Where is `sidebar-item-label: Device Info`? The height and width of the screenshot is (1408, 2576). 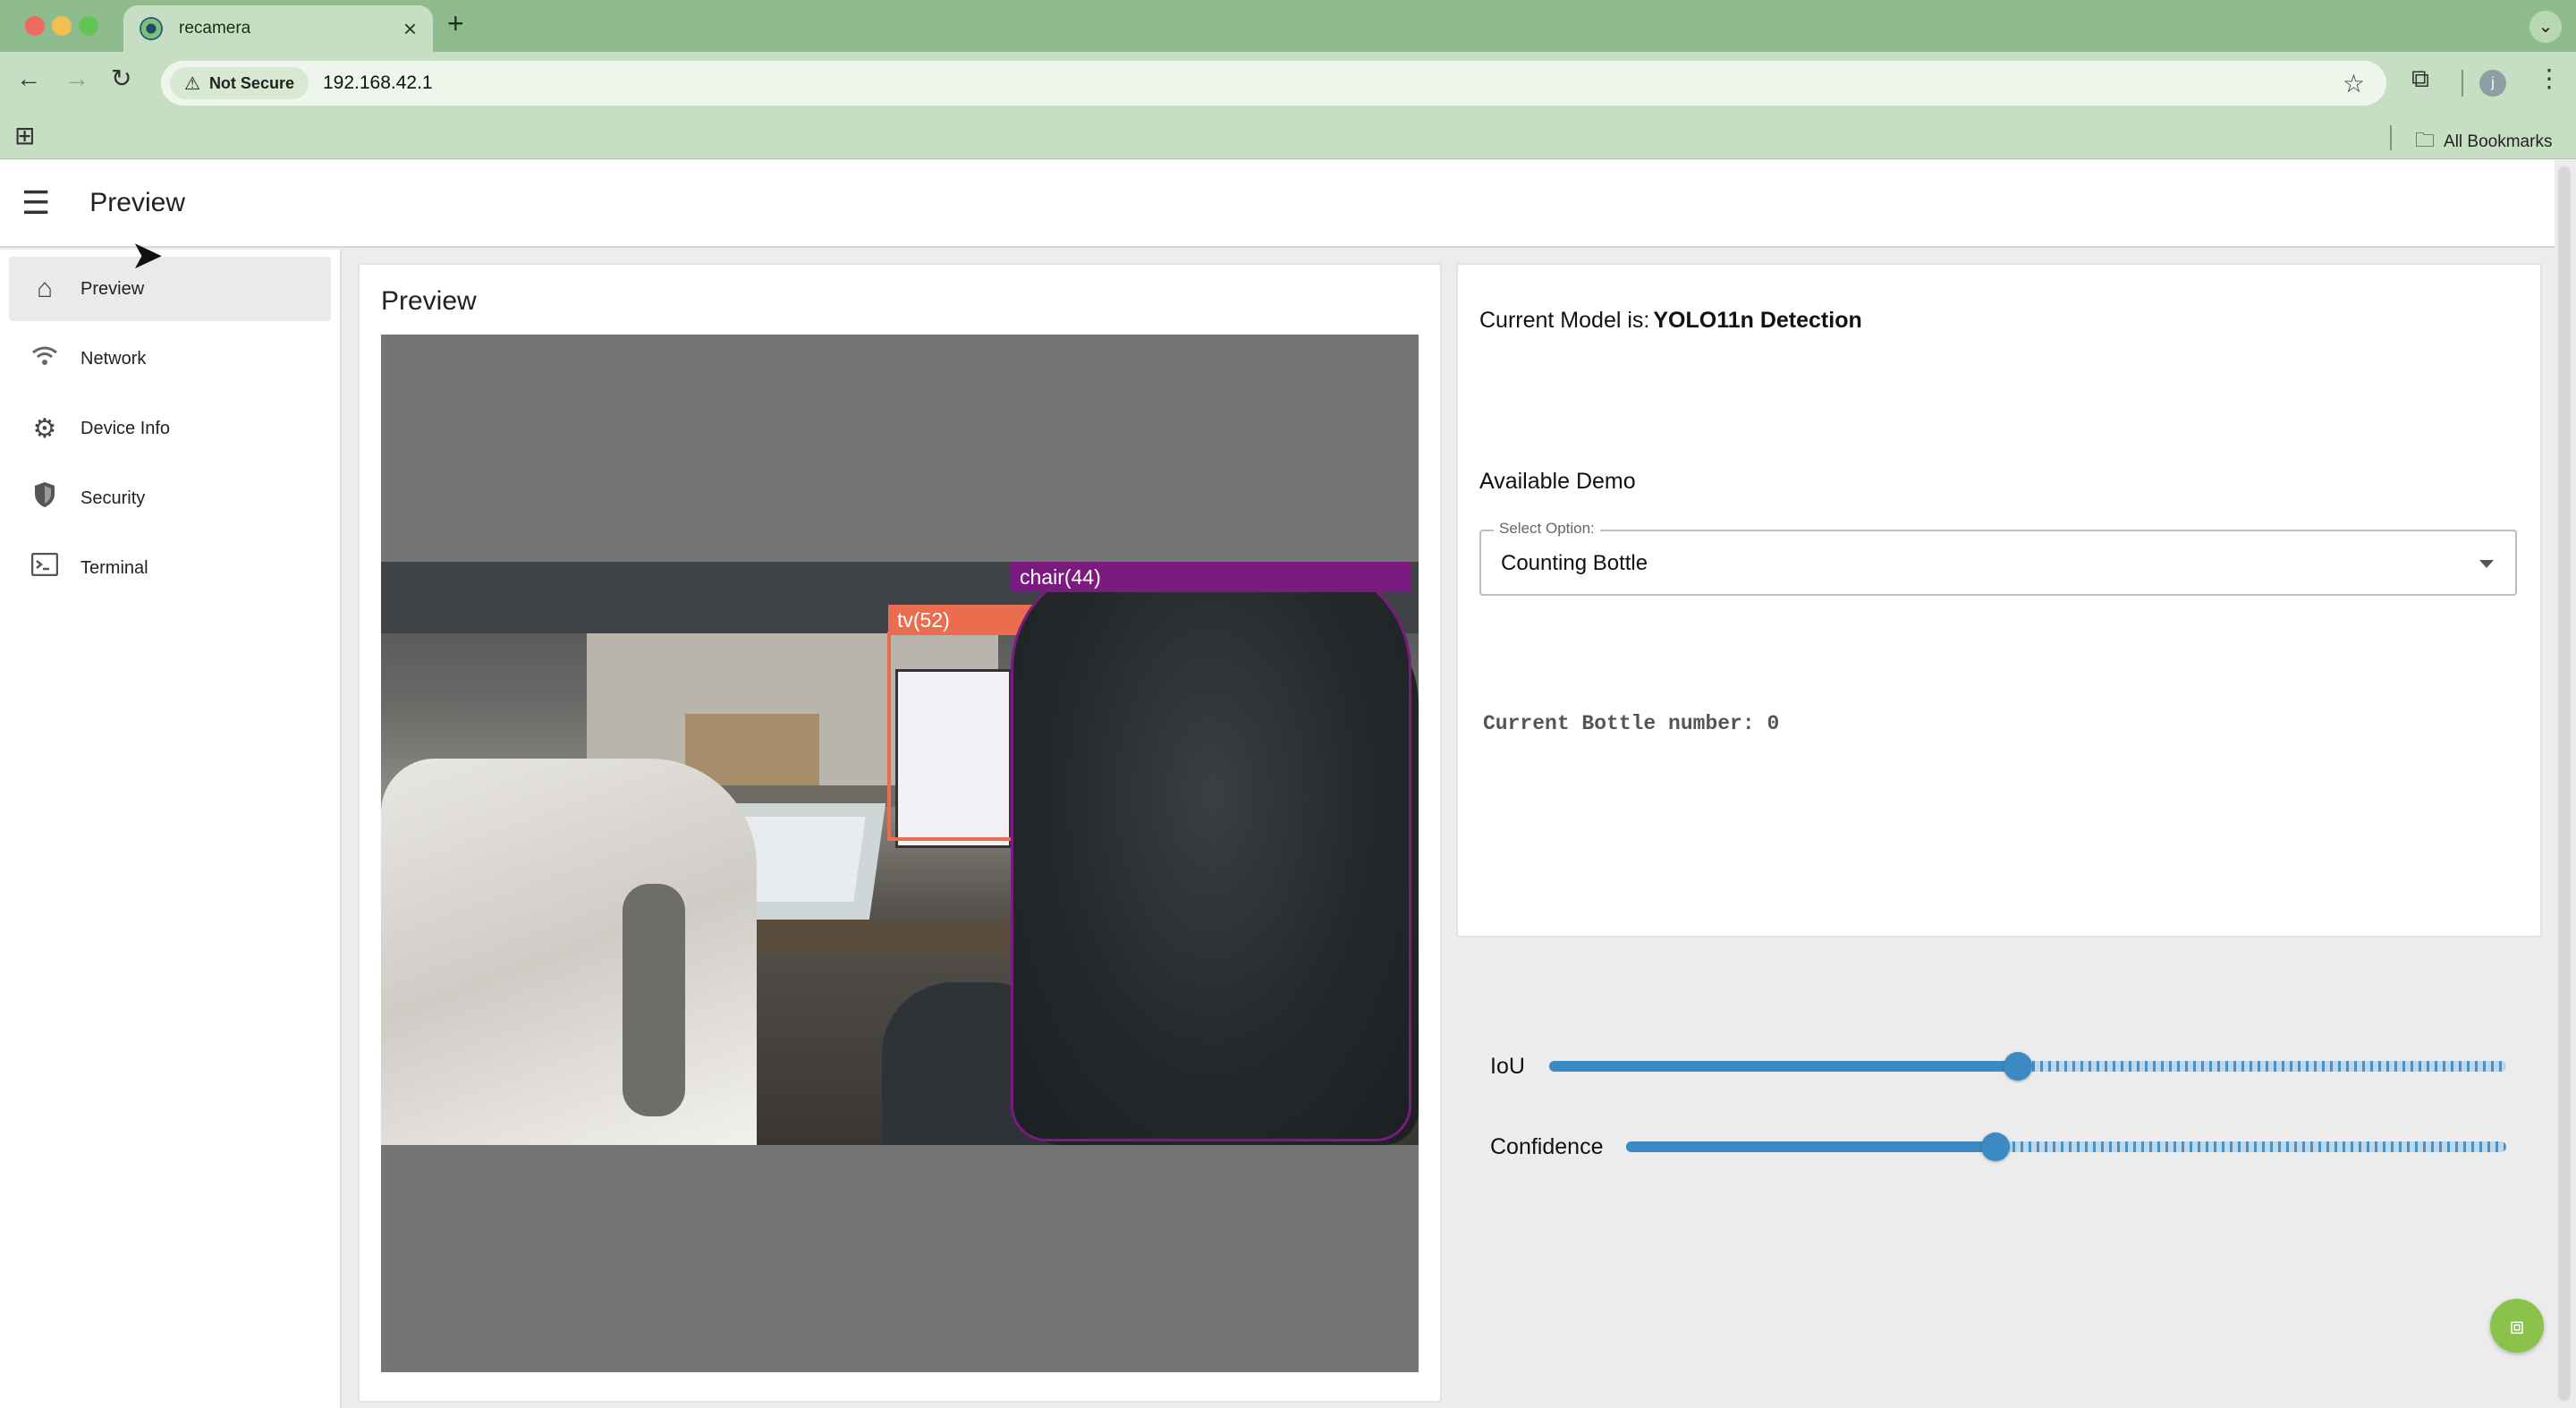 sidebar-item-label: Device Info is located at coordinates (125, 428).